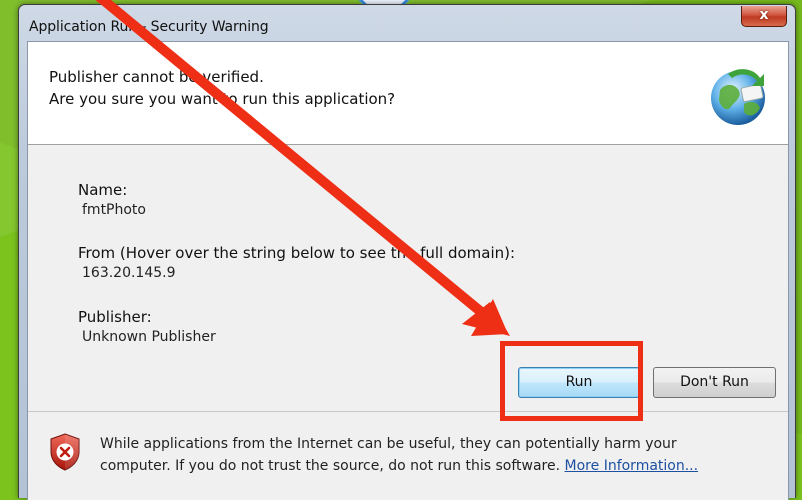  I want to click on publisher-value: Unknown Publisher, so click(149, 337).